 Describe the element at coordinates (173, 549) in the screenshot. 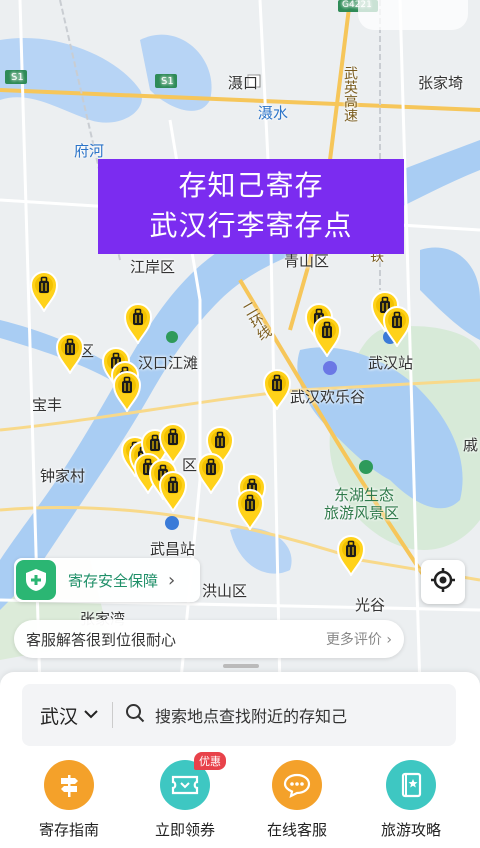

I see `map-label-wuchang-station: 武昌站` at that location.